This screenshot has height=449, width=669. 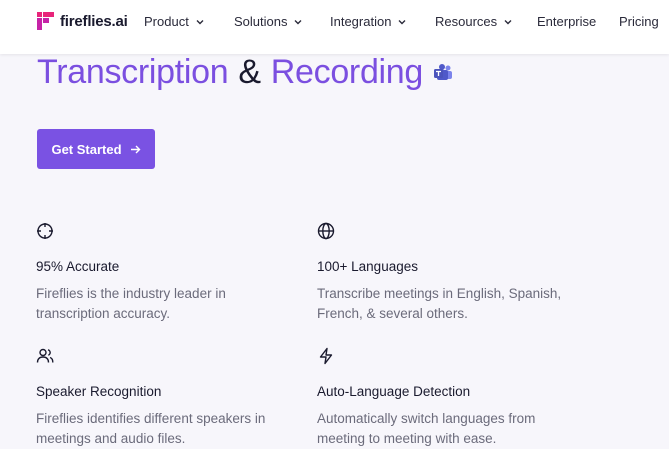 What do you see at coordinates (78, 266) in the screenshot?
I see `feature-title: 95% Accurate` at bounding box center [78, 266].